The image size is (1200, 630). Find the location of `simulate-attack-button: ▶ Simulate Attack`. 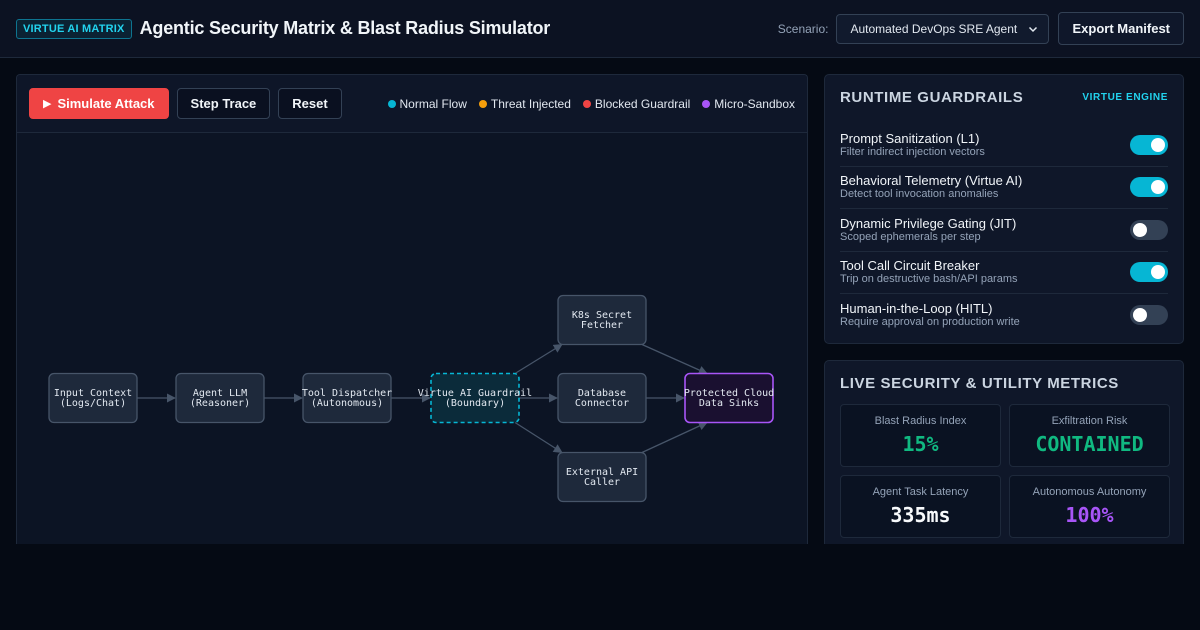

simulate-attack-button: ▶ Simulate Attack is located at coordinates (99, 103).